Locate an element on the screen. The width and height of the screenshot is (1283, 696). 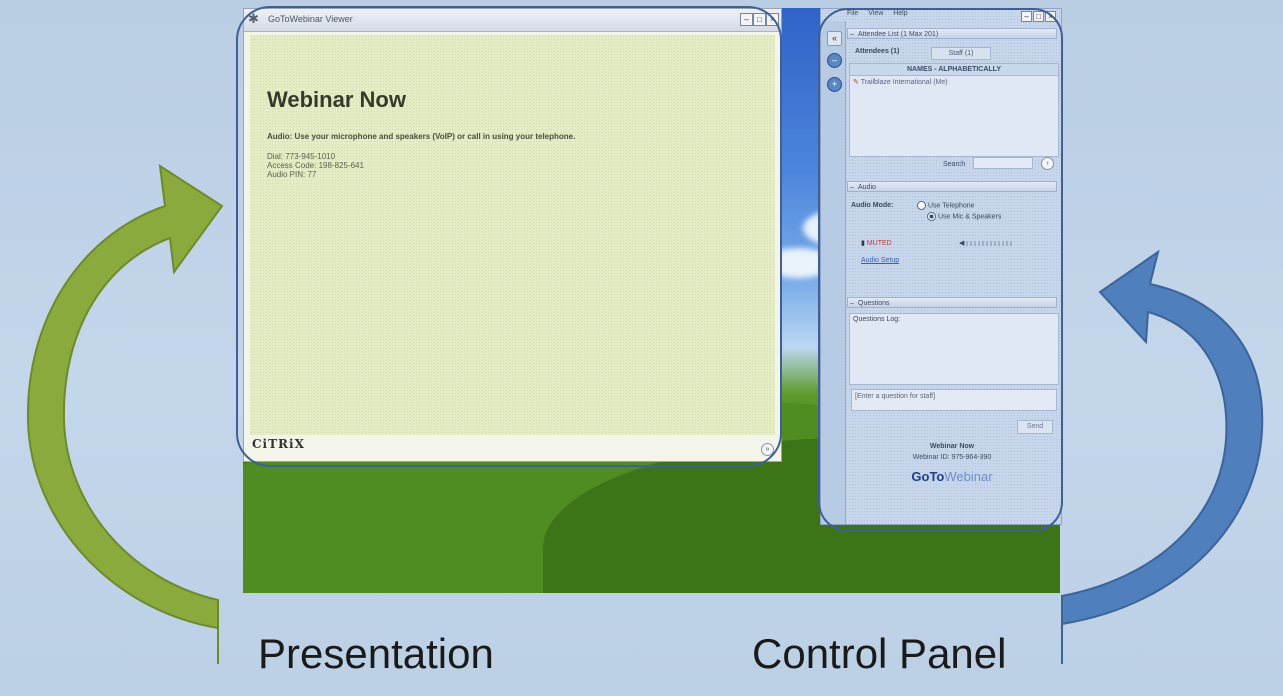
right-curved-arrow is located at coordinates (1162, 456).